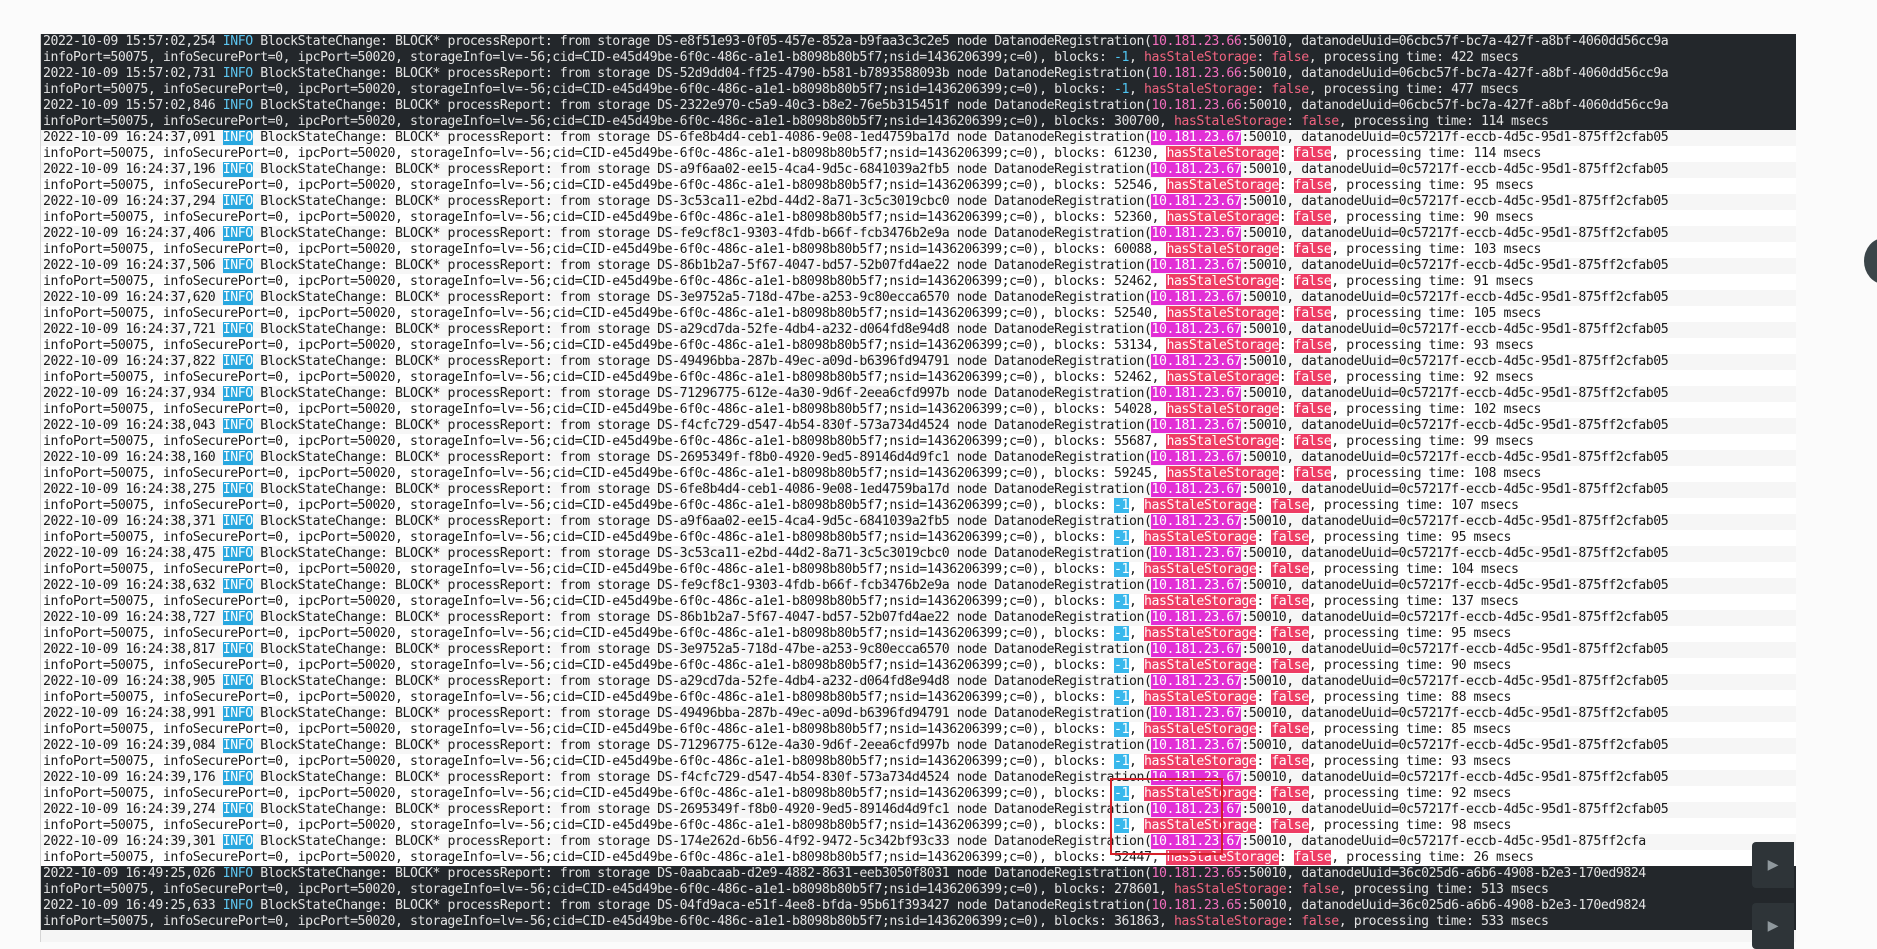 This screenshot has height=949, width=1877. Describe the element at coordinates (1481, 281) in the screenshot. I see `processing-time: 91` at that location.